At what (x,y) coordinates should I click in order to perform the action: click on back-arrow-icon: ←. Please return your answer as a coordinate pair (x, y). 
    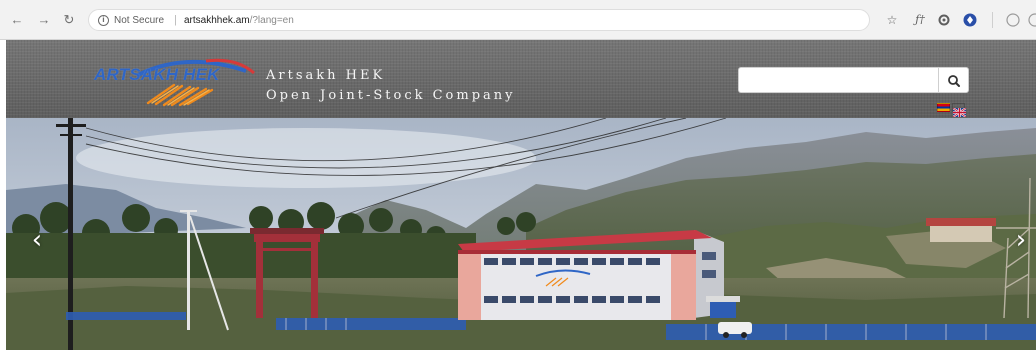
    Looking at the image, I should click on (17, 20).